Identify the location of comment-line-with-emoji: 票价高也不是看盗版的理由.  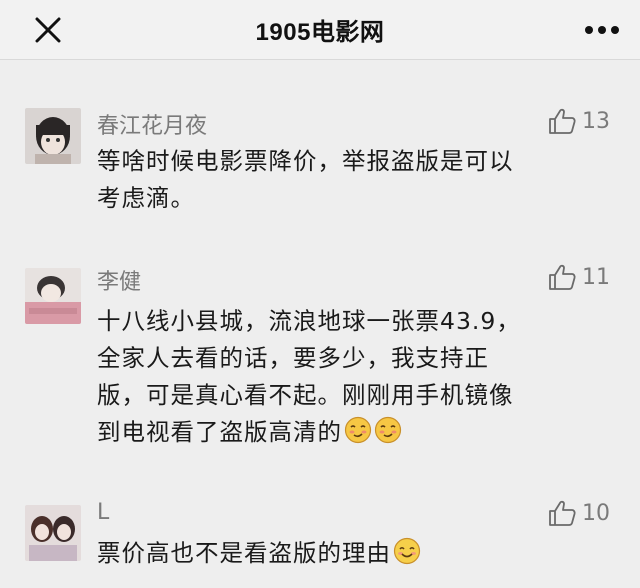
(347, 555).